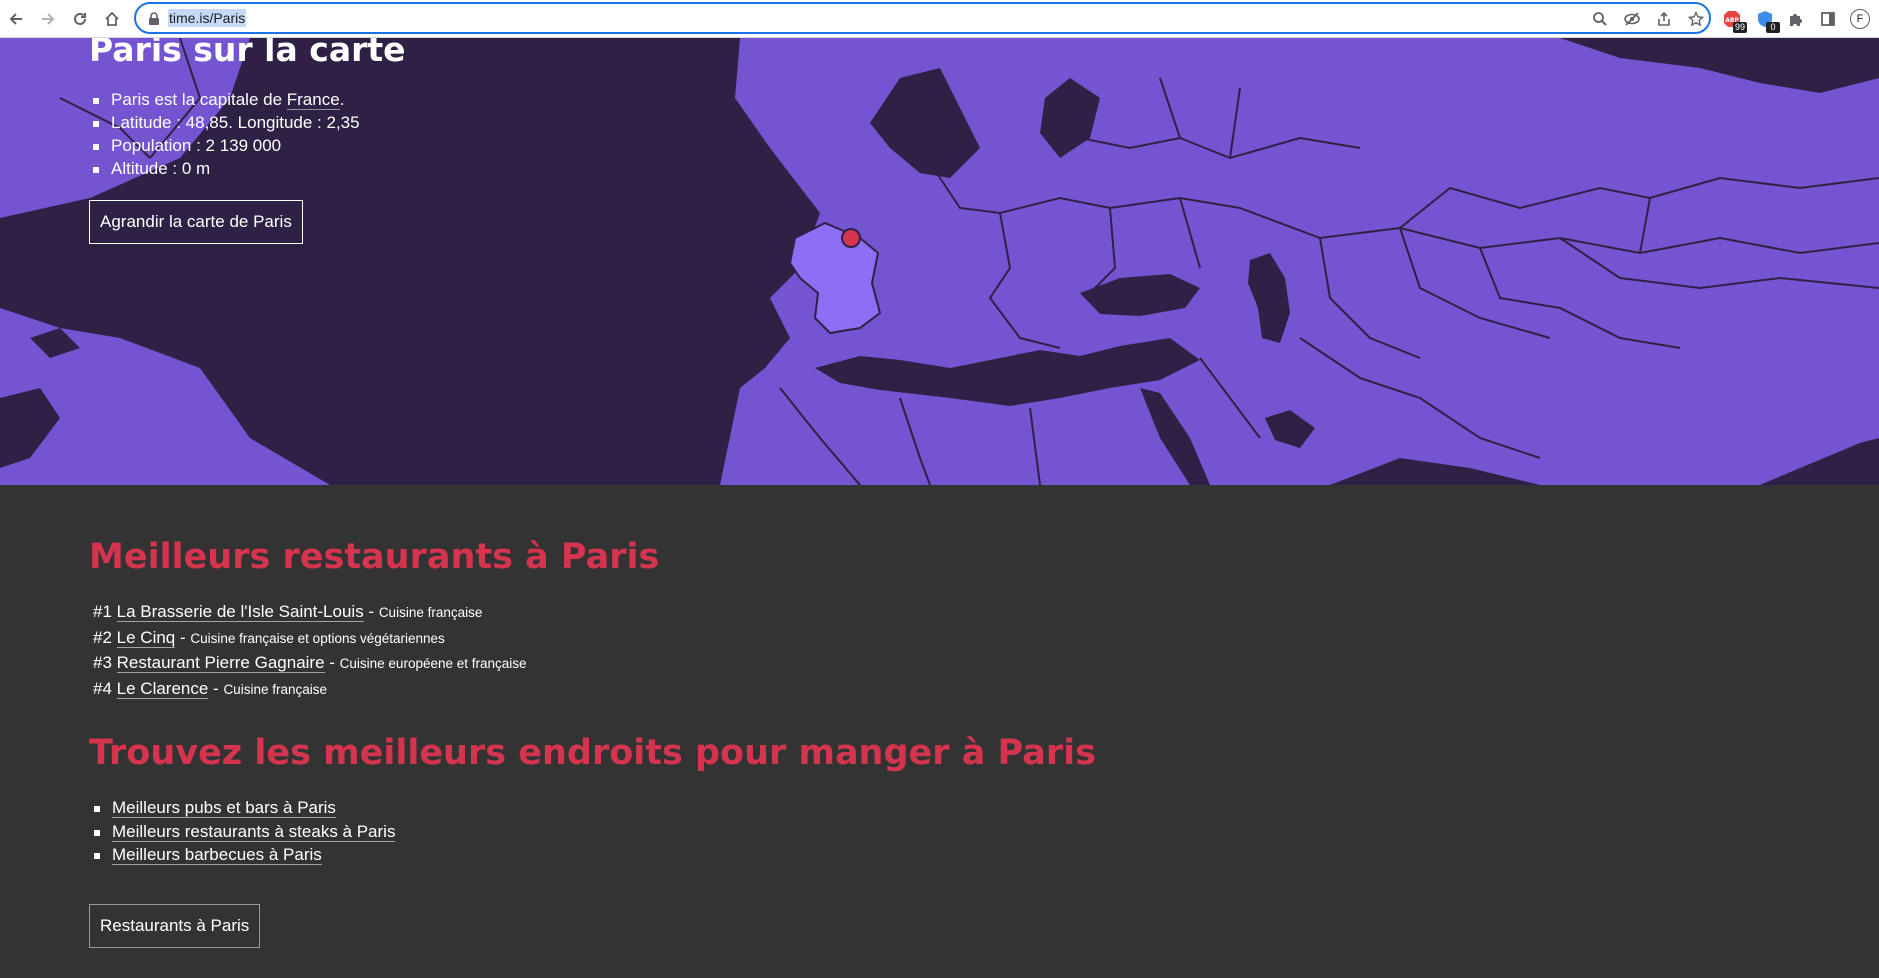 The image size is (1879, 978). What do you see at coordinates (240, 612) in the screenshot?
I see `restaurant-link: La Brasserie de l'Isle Saint-Louis` at bounding box center [240, 612].